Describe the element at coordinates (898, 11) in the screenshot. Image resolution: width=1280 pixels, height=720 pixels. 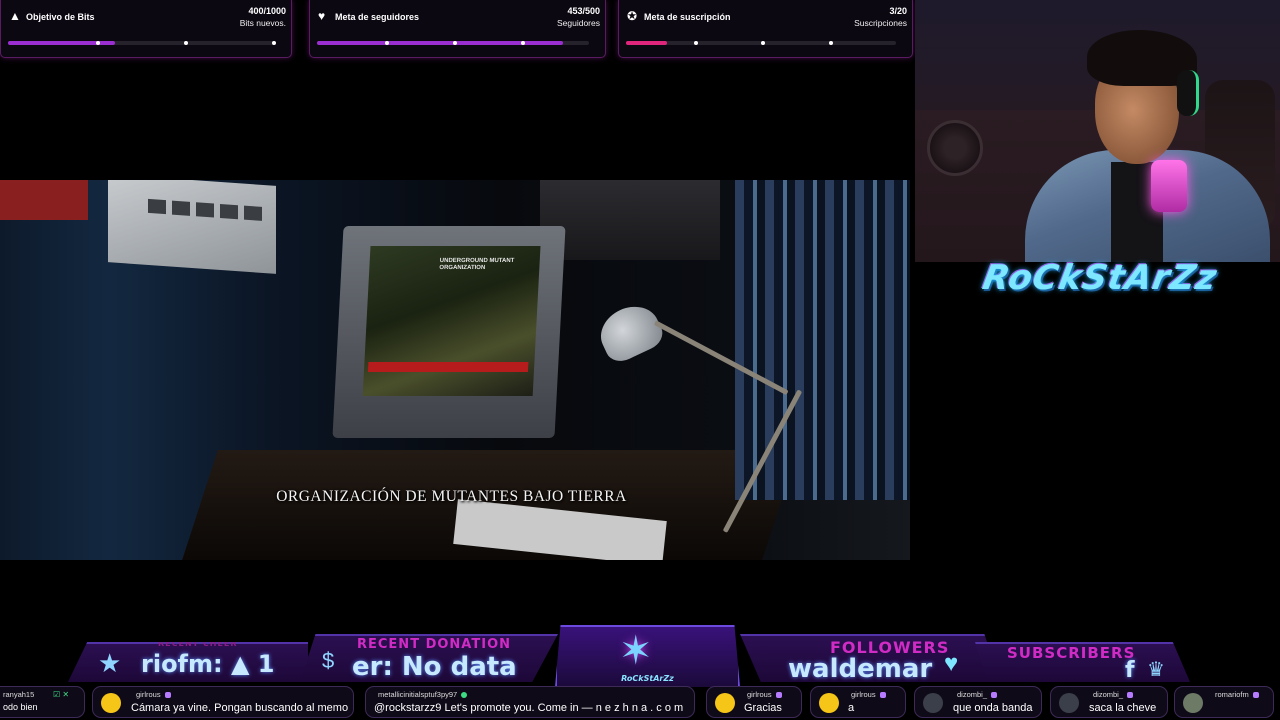
I see `subscription-goal-value: 3/20` at that location.